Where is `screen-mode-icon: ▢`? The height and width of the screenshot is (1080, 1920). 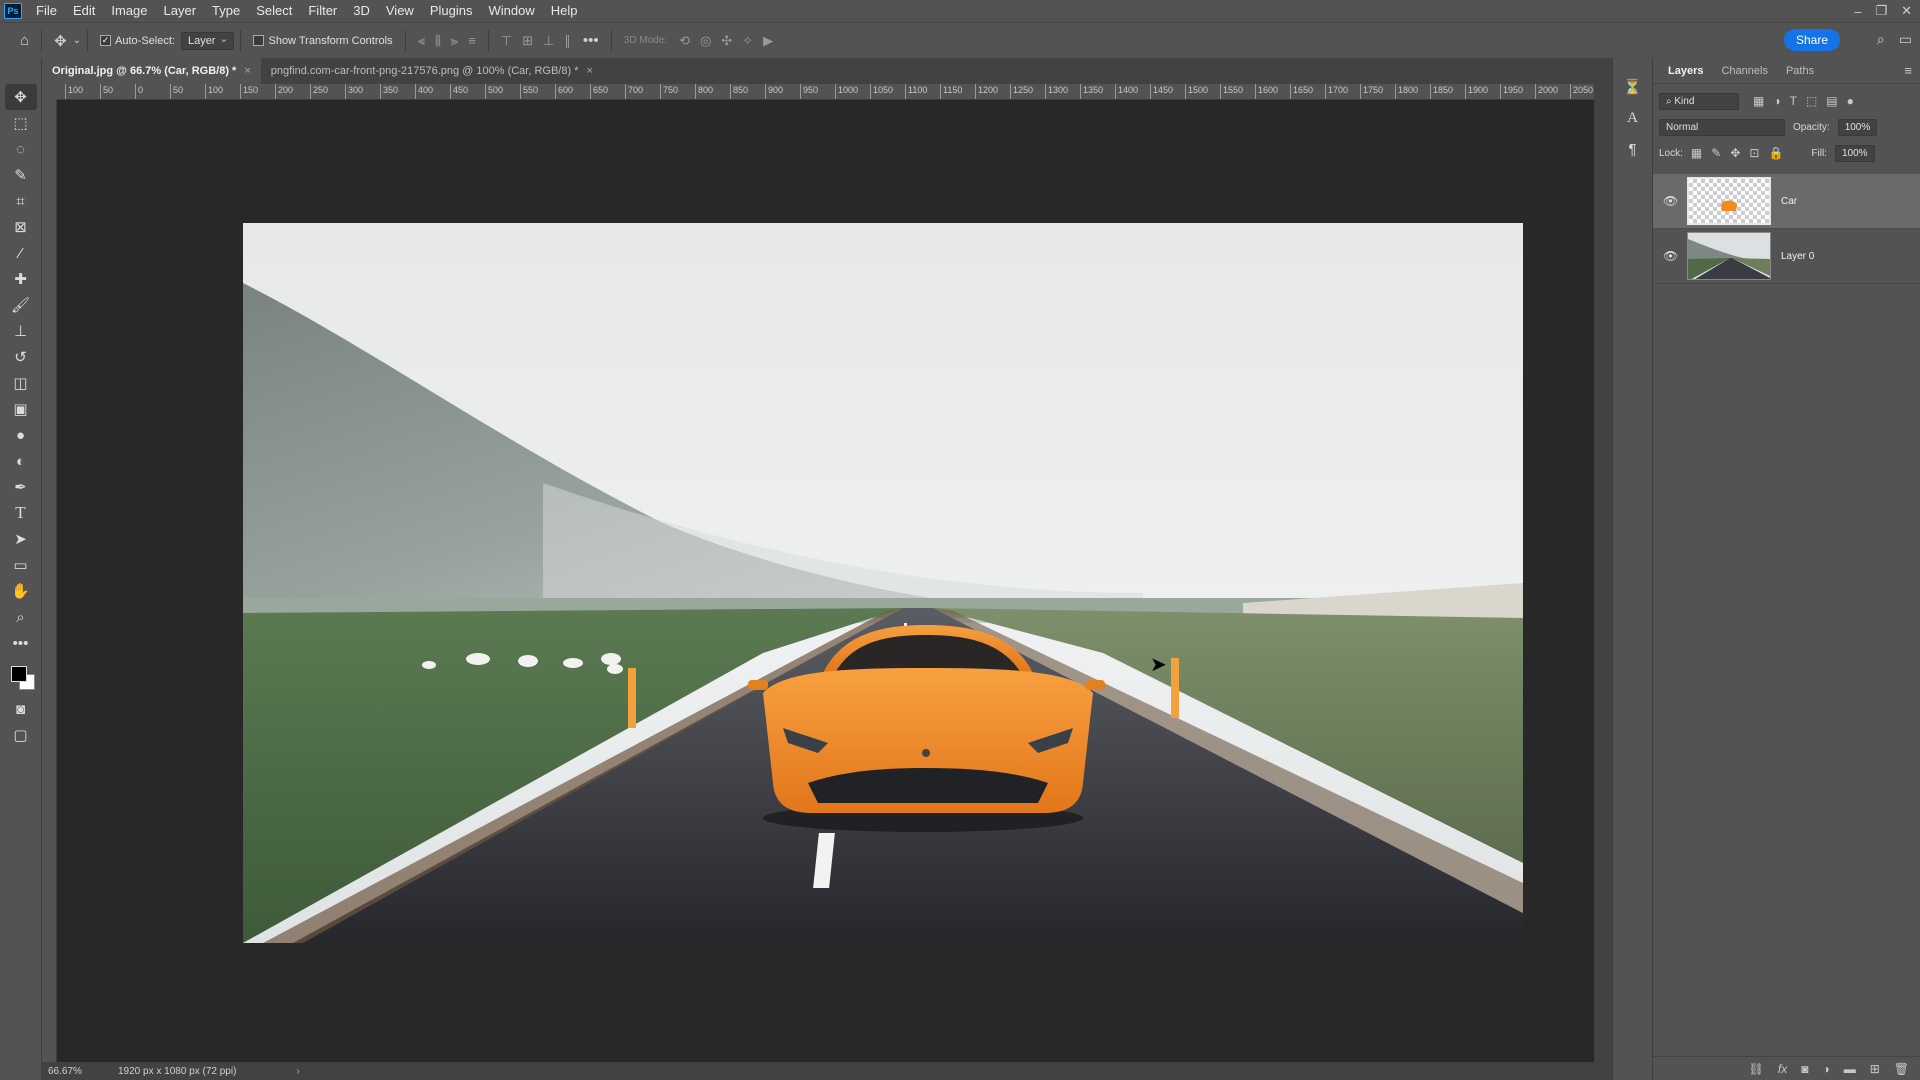 screen-mode-icon: ▢ is located at coordinates (21, 735).